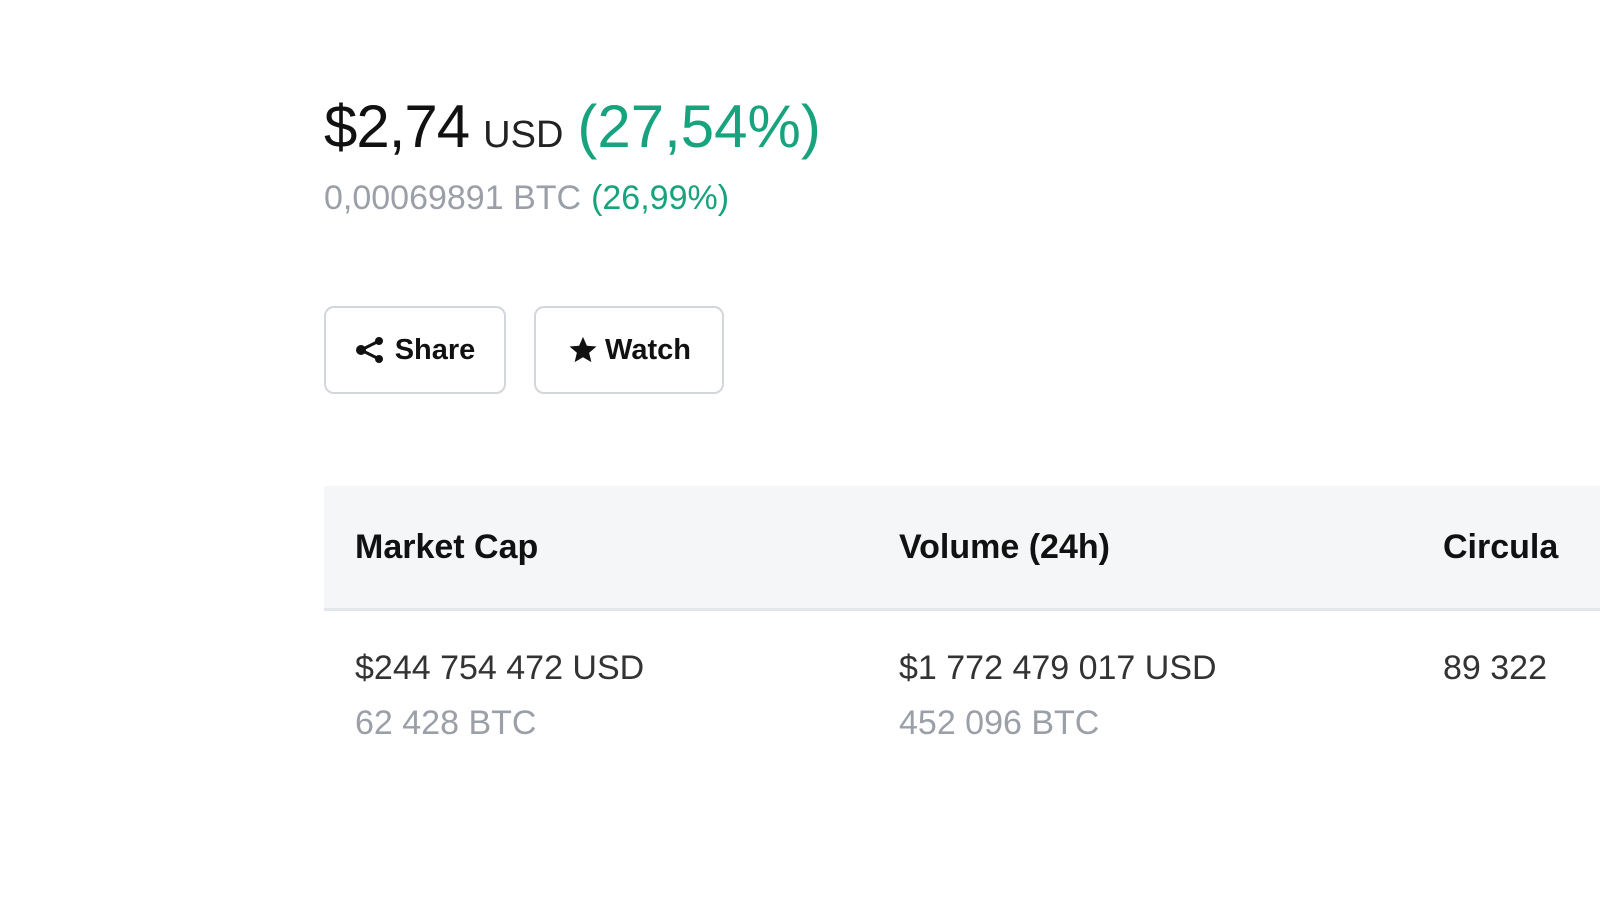  I want to click on btc-price-line: 0,00069891 BTC (26,99%), so click(572, 198).